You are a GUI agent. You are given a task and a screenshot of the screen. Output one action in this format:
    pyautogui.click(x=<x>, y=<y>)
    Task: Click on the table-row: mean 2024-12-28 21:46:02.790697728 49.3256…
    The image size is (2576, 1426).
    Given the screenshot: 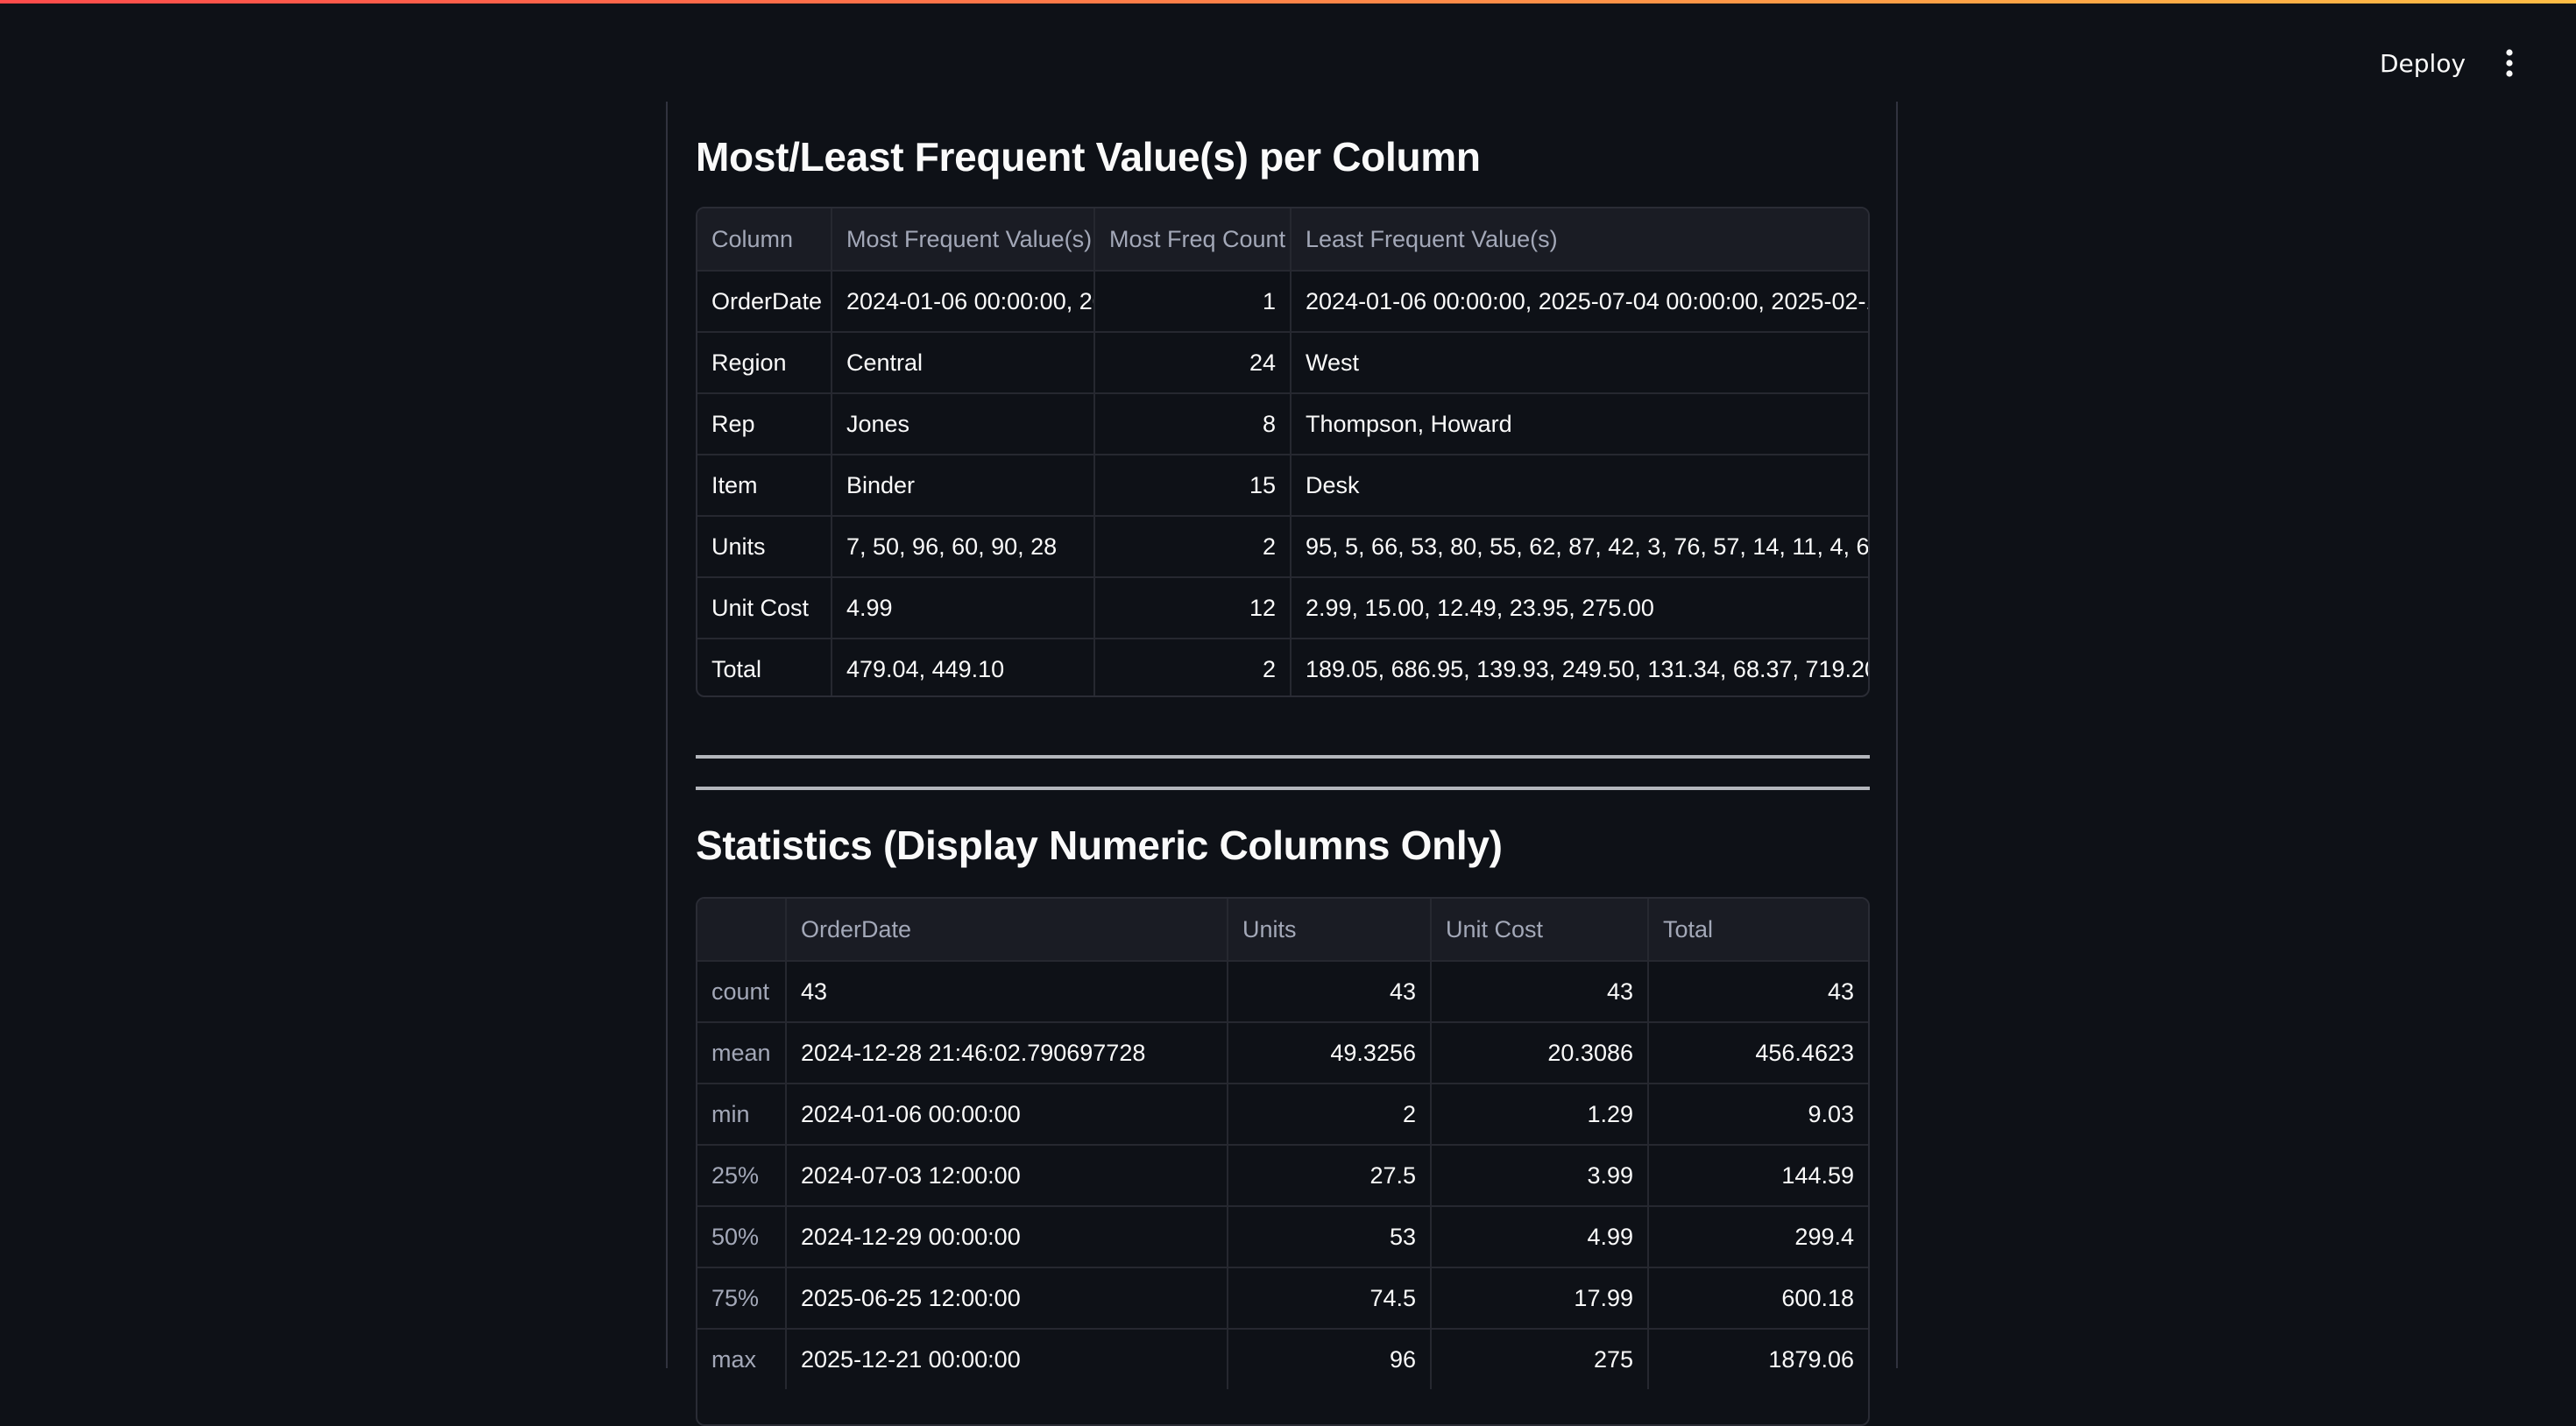 What is the action you would take?
    pyautogui.click(x=1282, y=1052)
    